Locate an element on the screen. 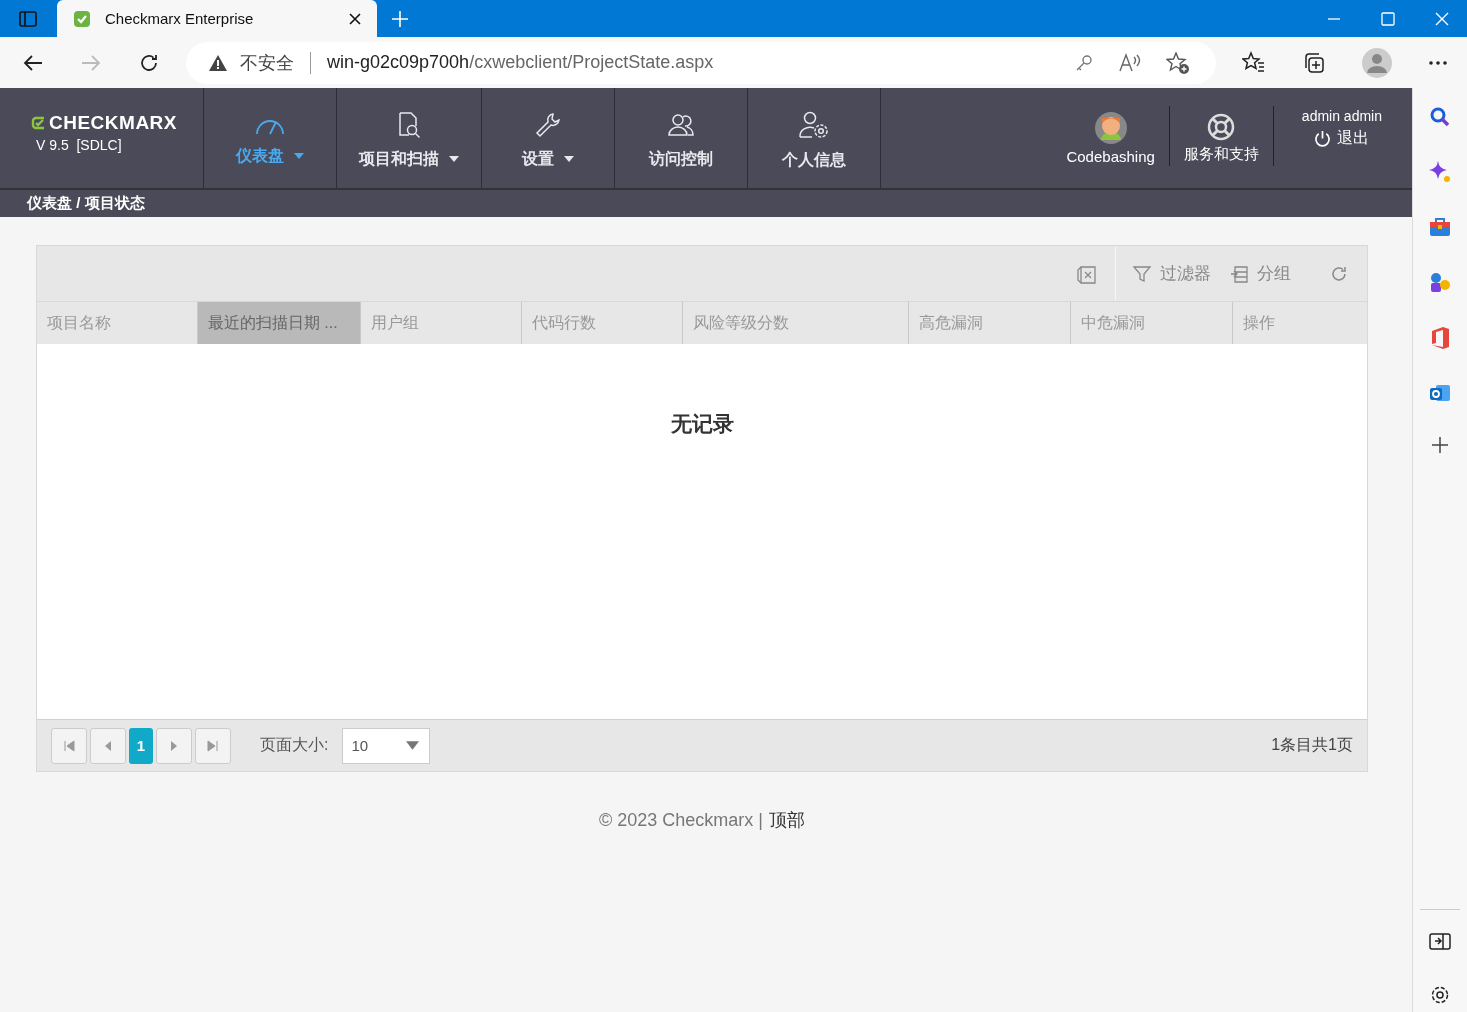 This screenshot has width=1467, height=1012. nav-item: 设置 is located at coordinates (548, 138).